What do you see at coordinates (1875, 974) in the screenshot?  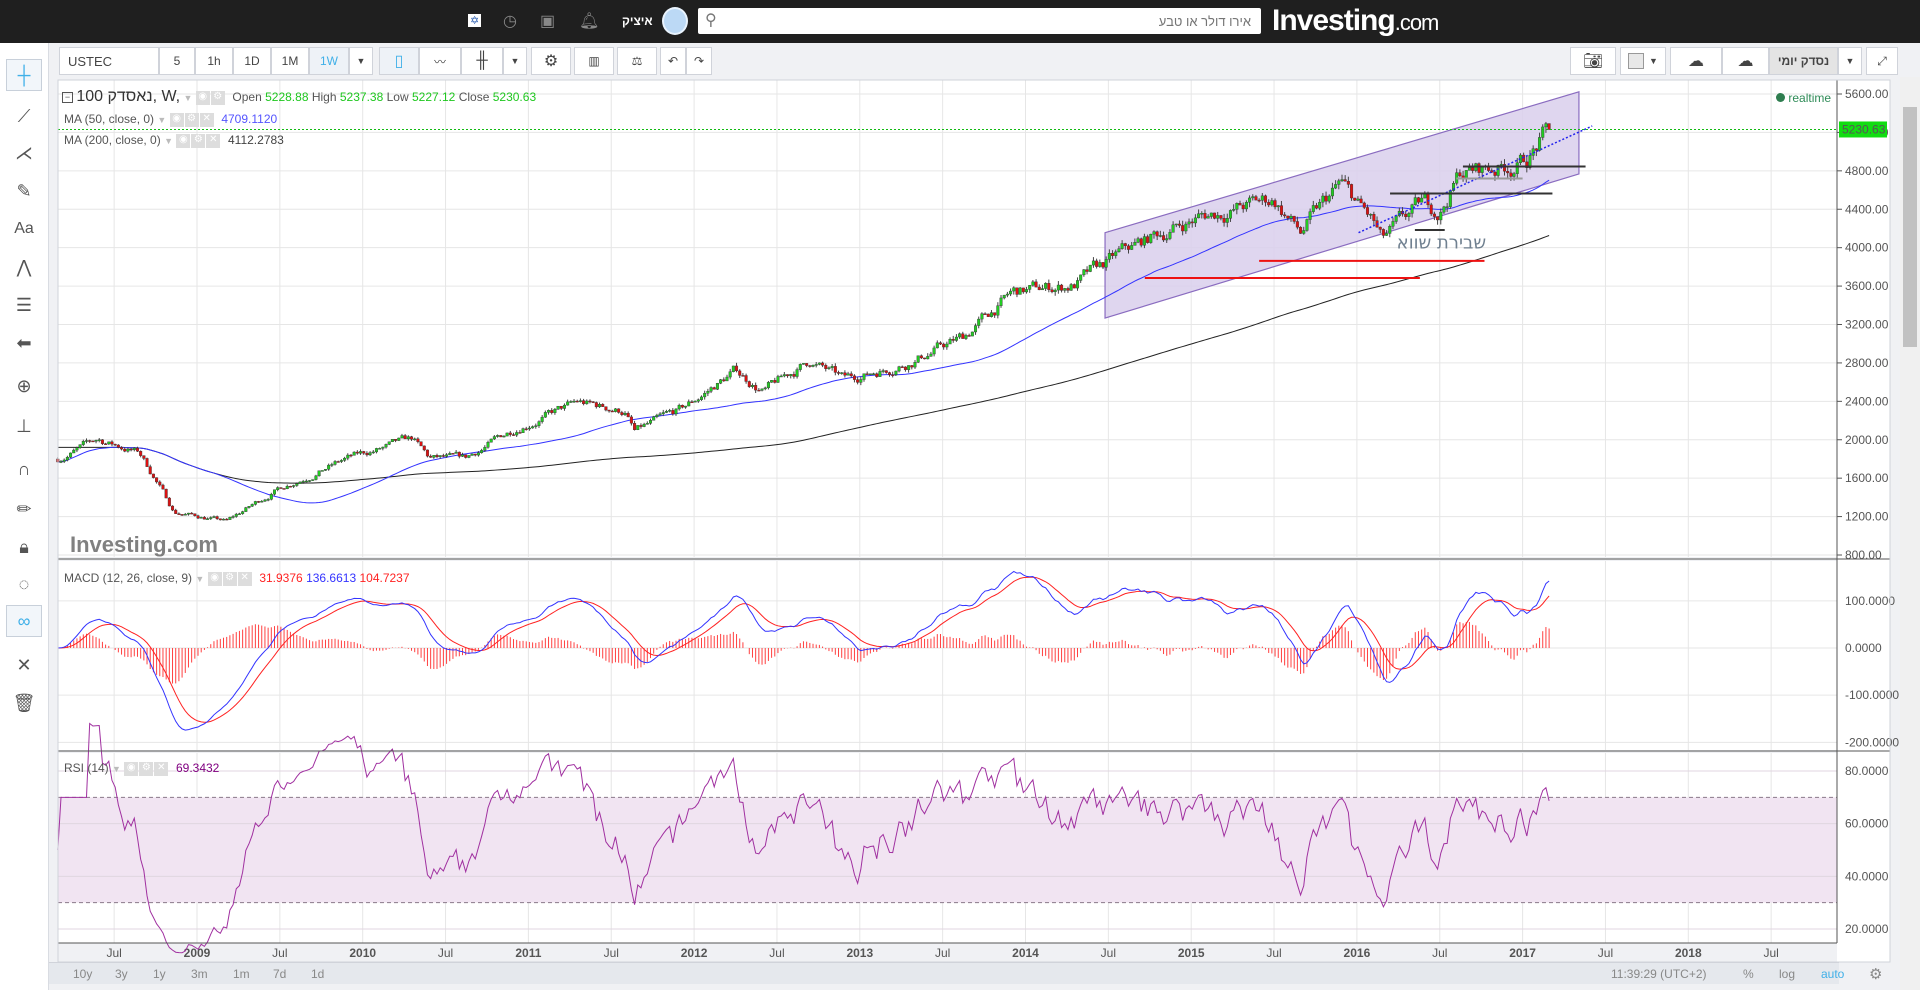 I see `settings-gear-icon: ⚙` at bounding box center [1875, 974].